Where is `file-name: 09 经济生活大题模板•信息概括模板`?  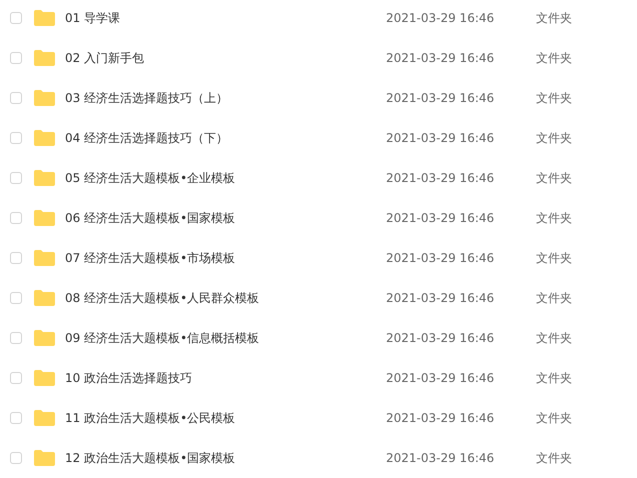
file-name: 09 经济生活大题模板•信息概括模板 is located at coordinates (225, 338).